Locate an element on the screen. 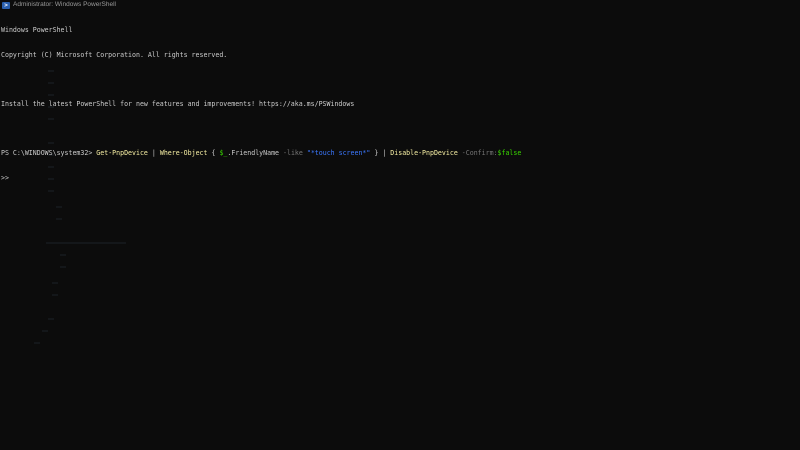  prompt: PS C:\WINDOWS\system32> is located at coordinates (47, 153).